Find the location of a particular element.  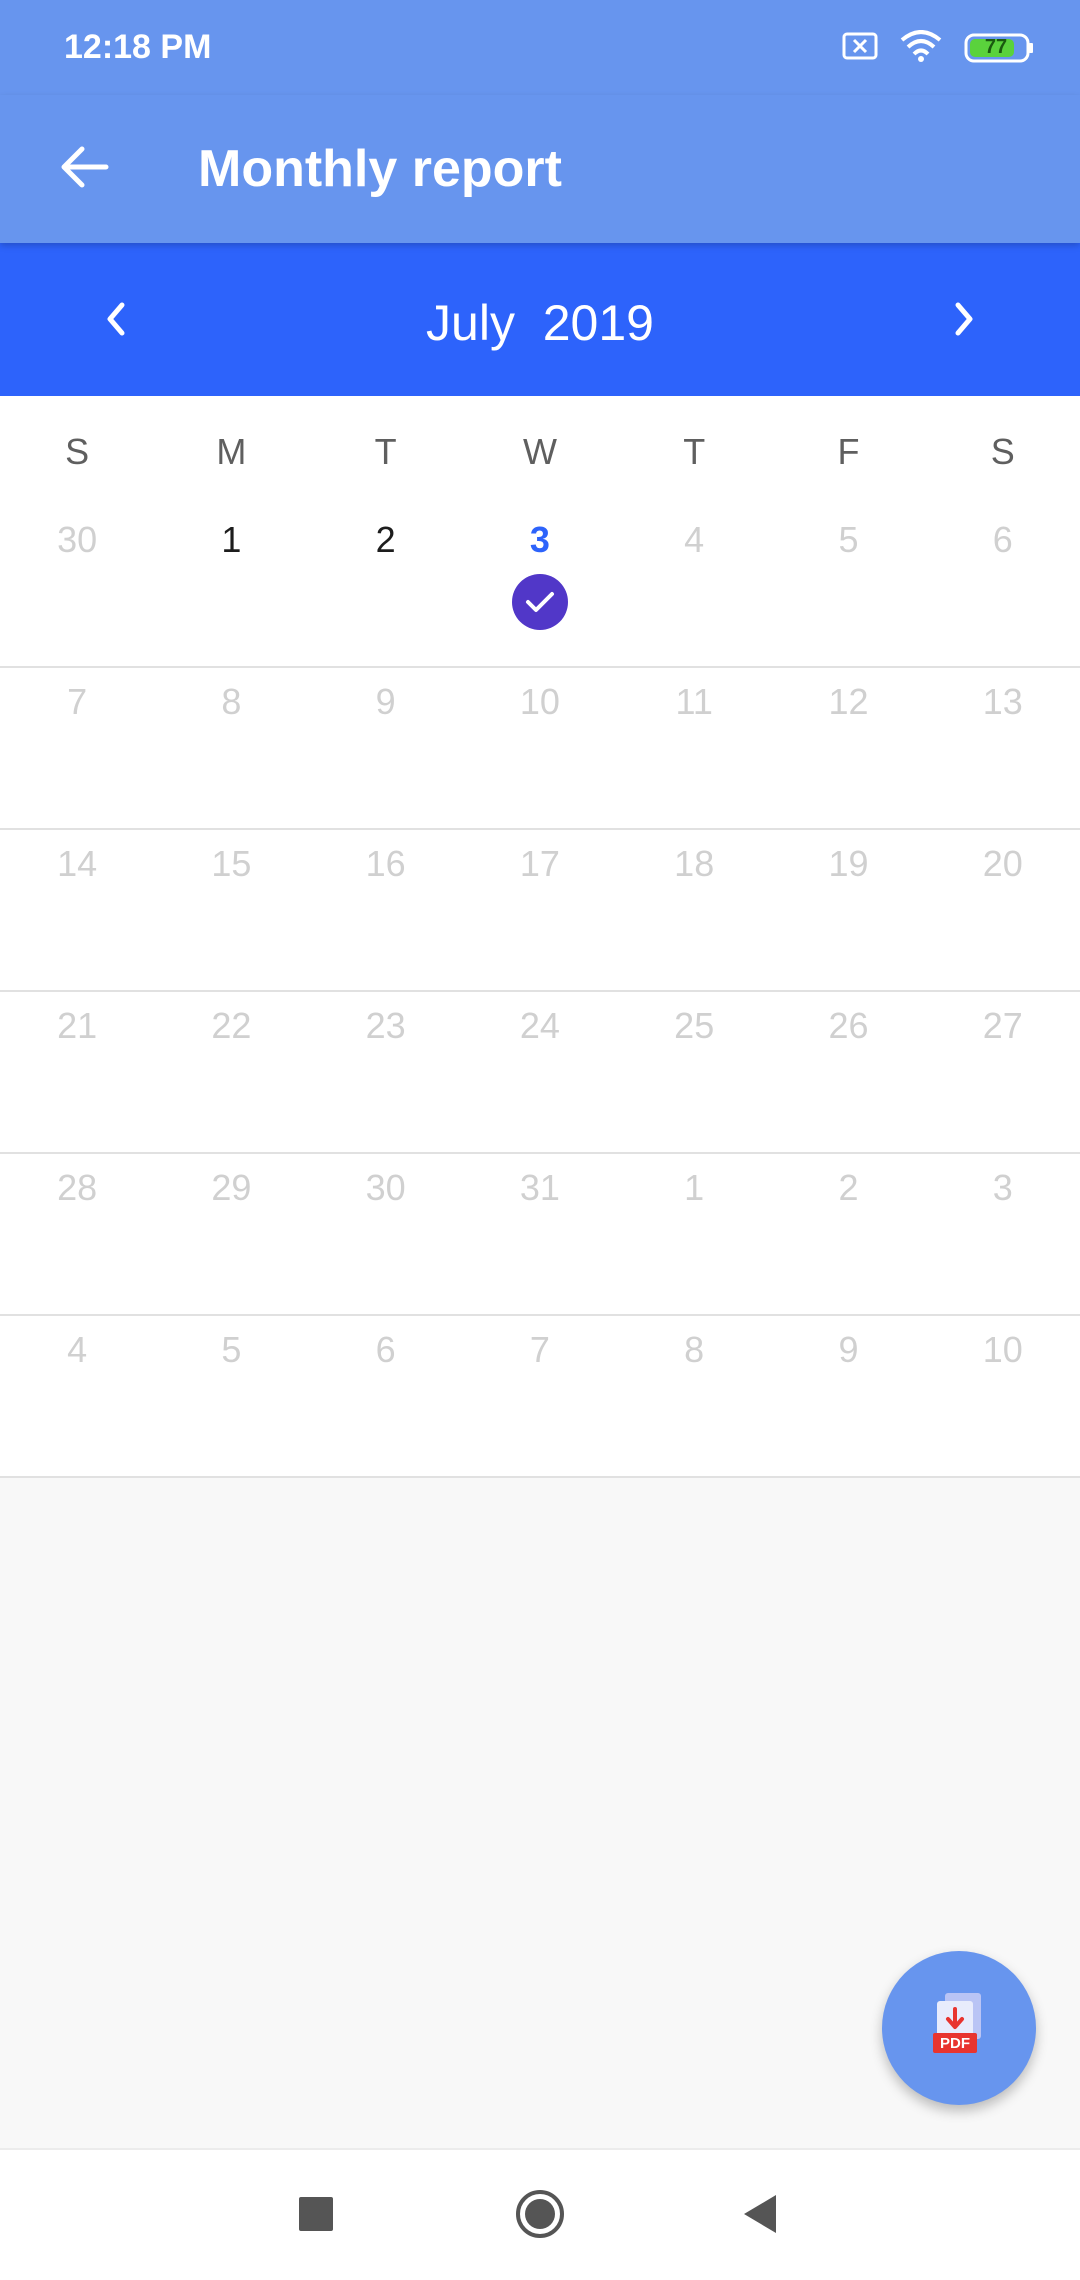

calendar-day: 11 is located at coordinates (694, 748).